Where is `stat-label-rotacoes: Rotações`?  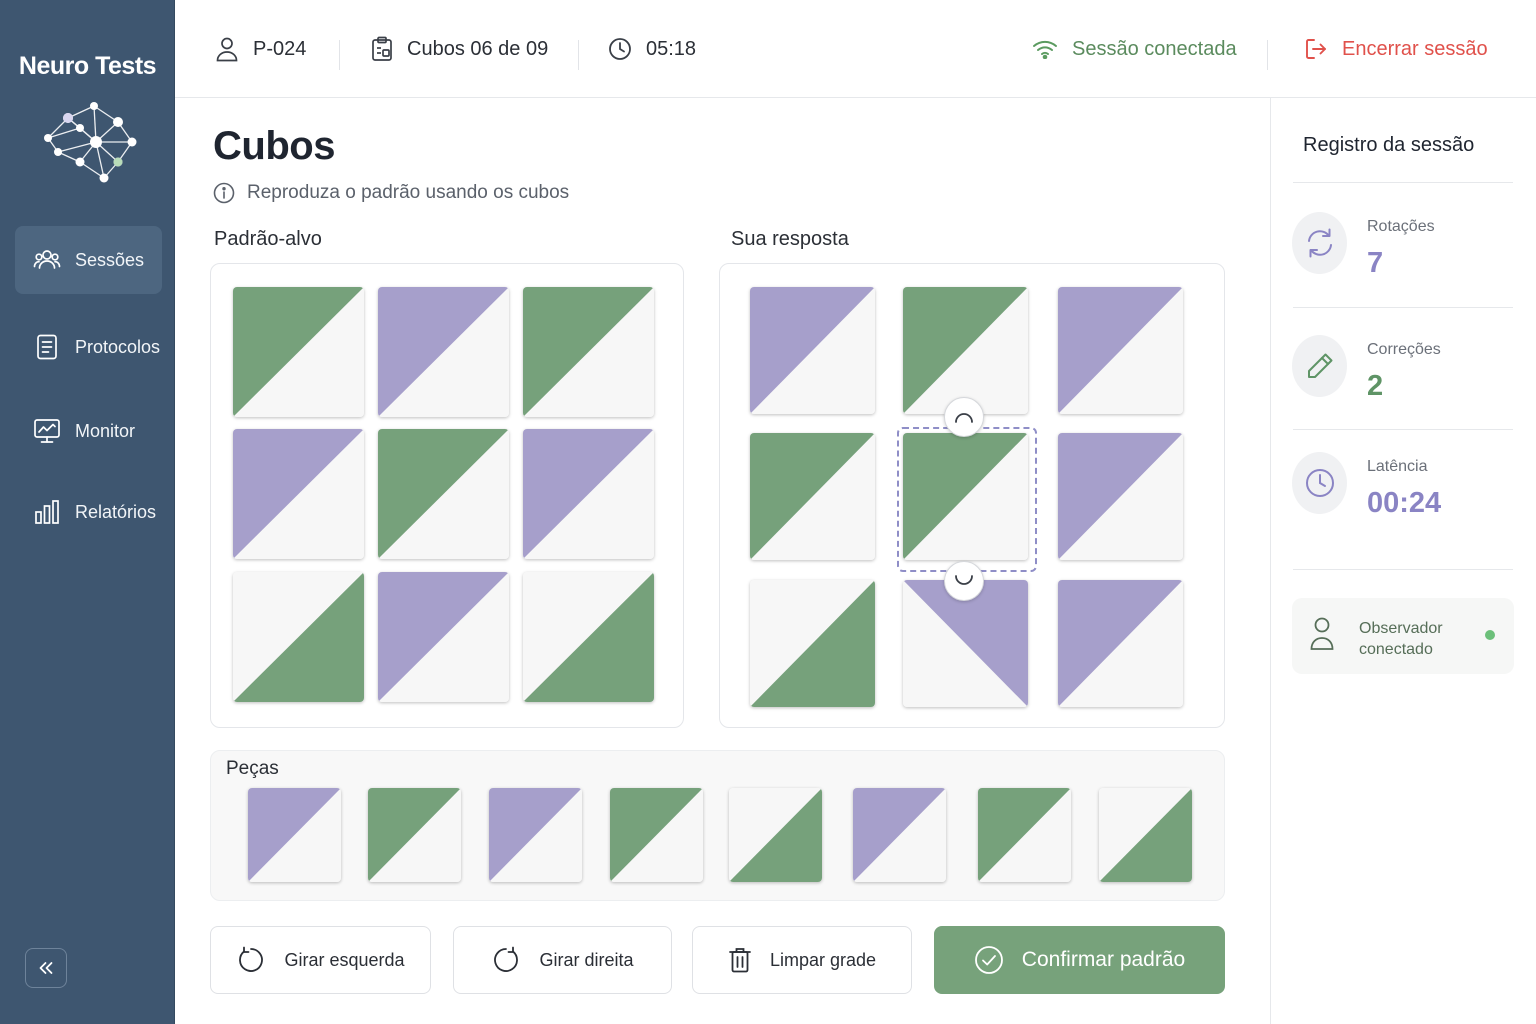 stat-label-rotacoes: Rotações is located at coordinates (1401, 226).